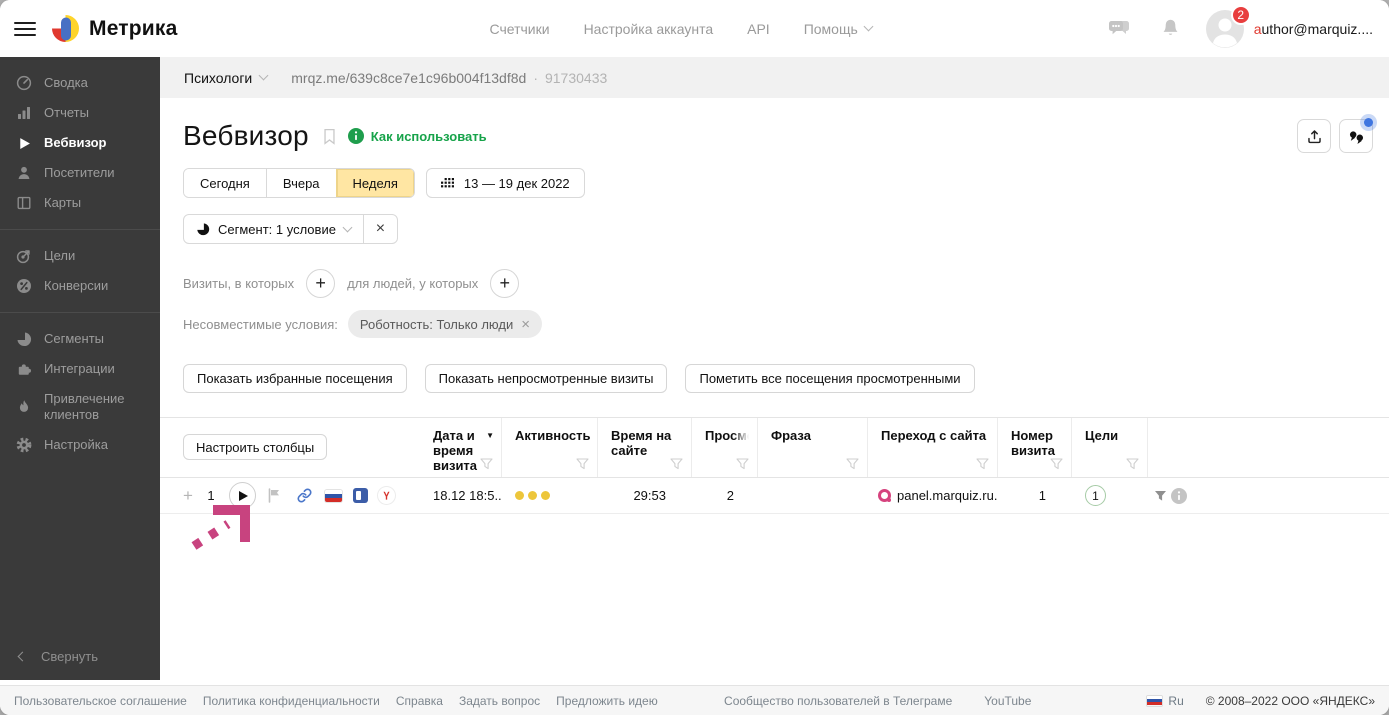  I want to click on tab-today: Сегодня, so click(225, 183).